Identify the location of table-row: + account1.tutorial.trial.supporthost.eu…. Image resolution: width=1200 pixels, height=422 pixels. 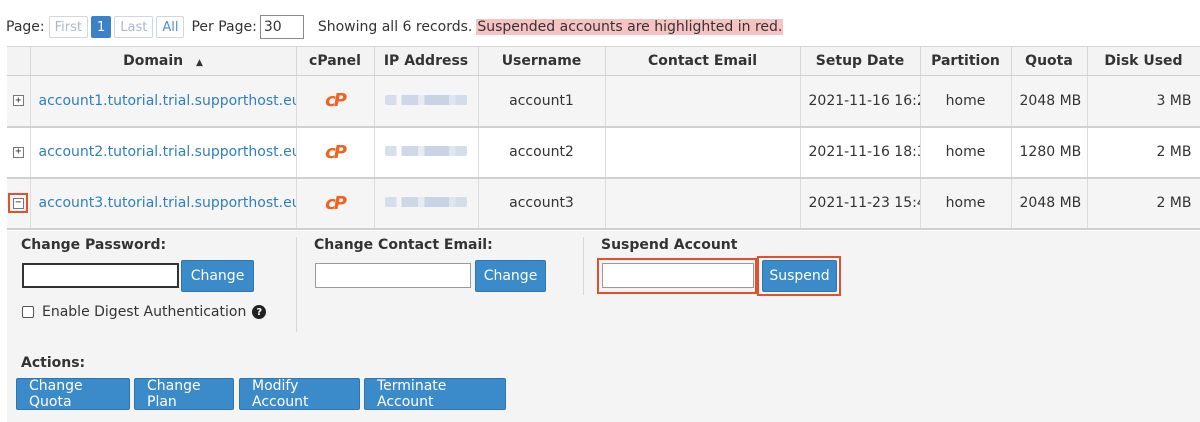
(603, 101).